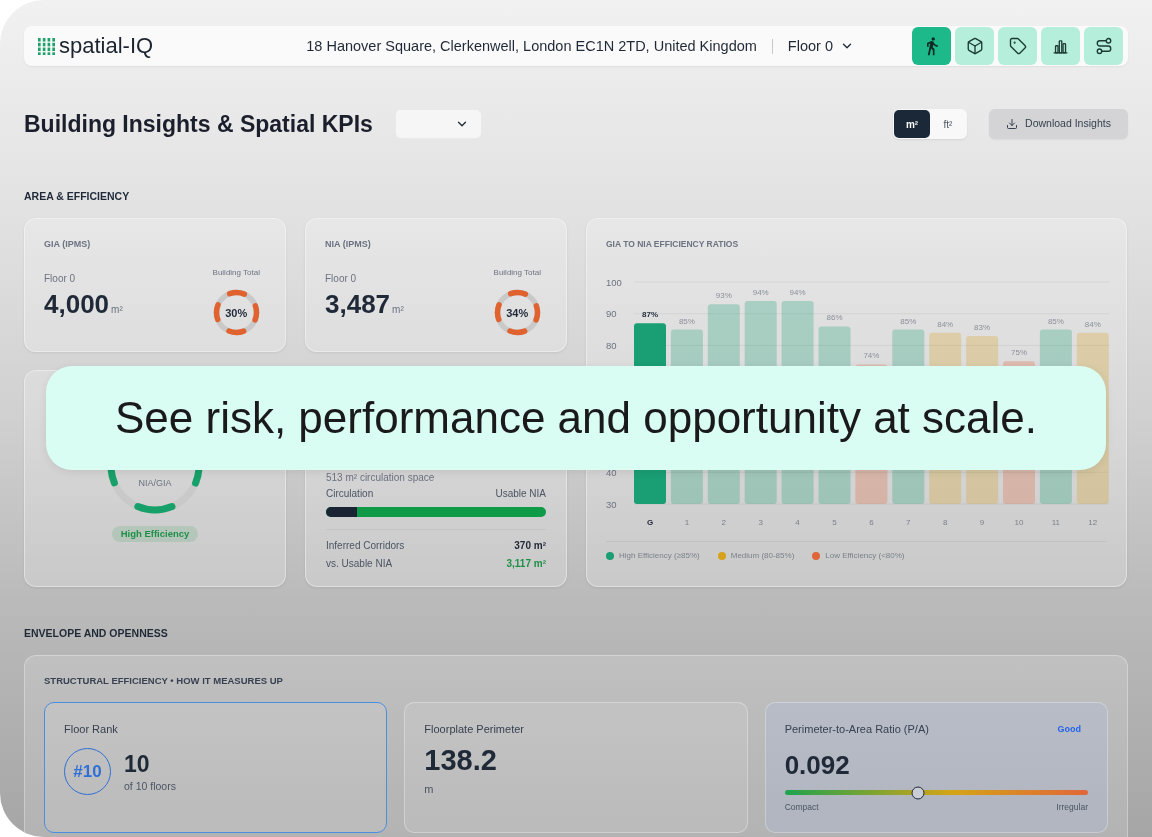 This screenshot has height=837, width=1152. I want to click on ring-label: NIA/GIA, so click(155, 483).